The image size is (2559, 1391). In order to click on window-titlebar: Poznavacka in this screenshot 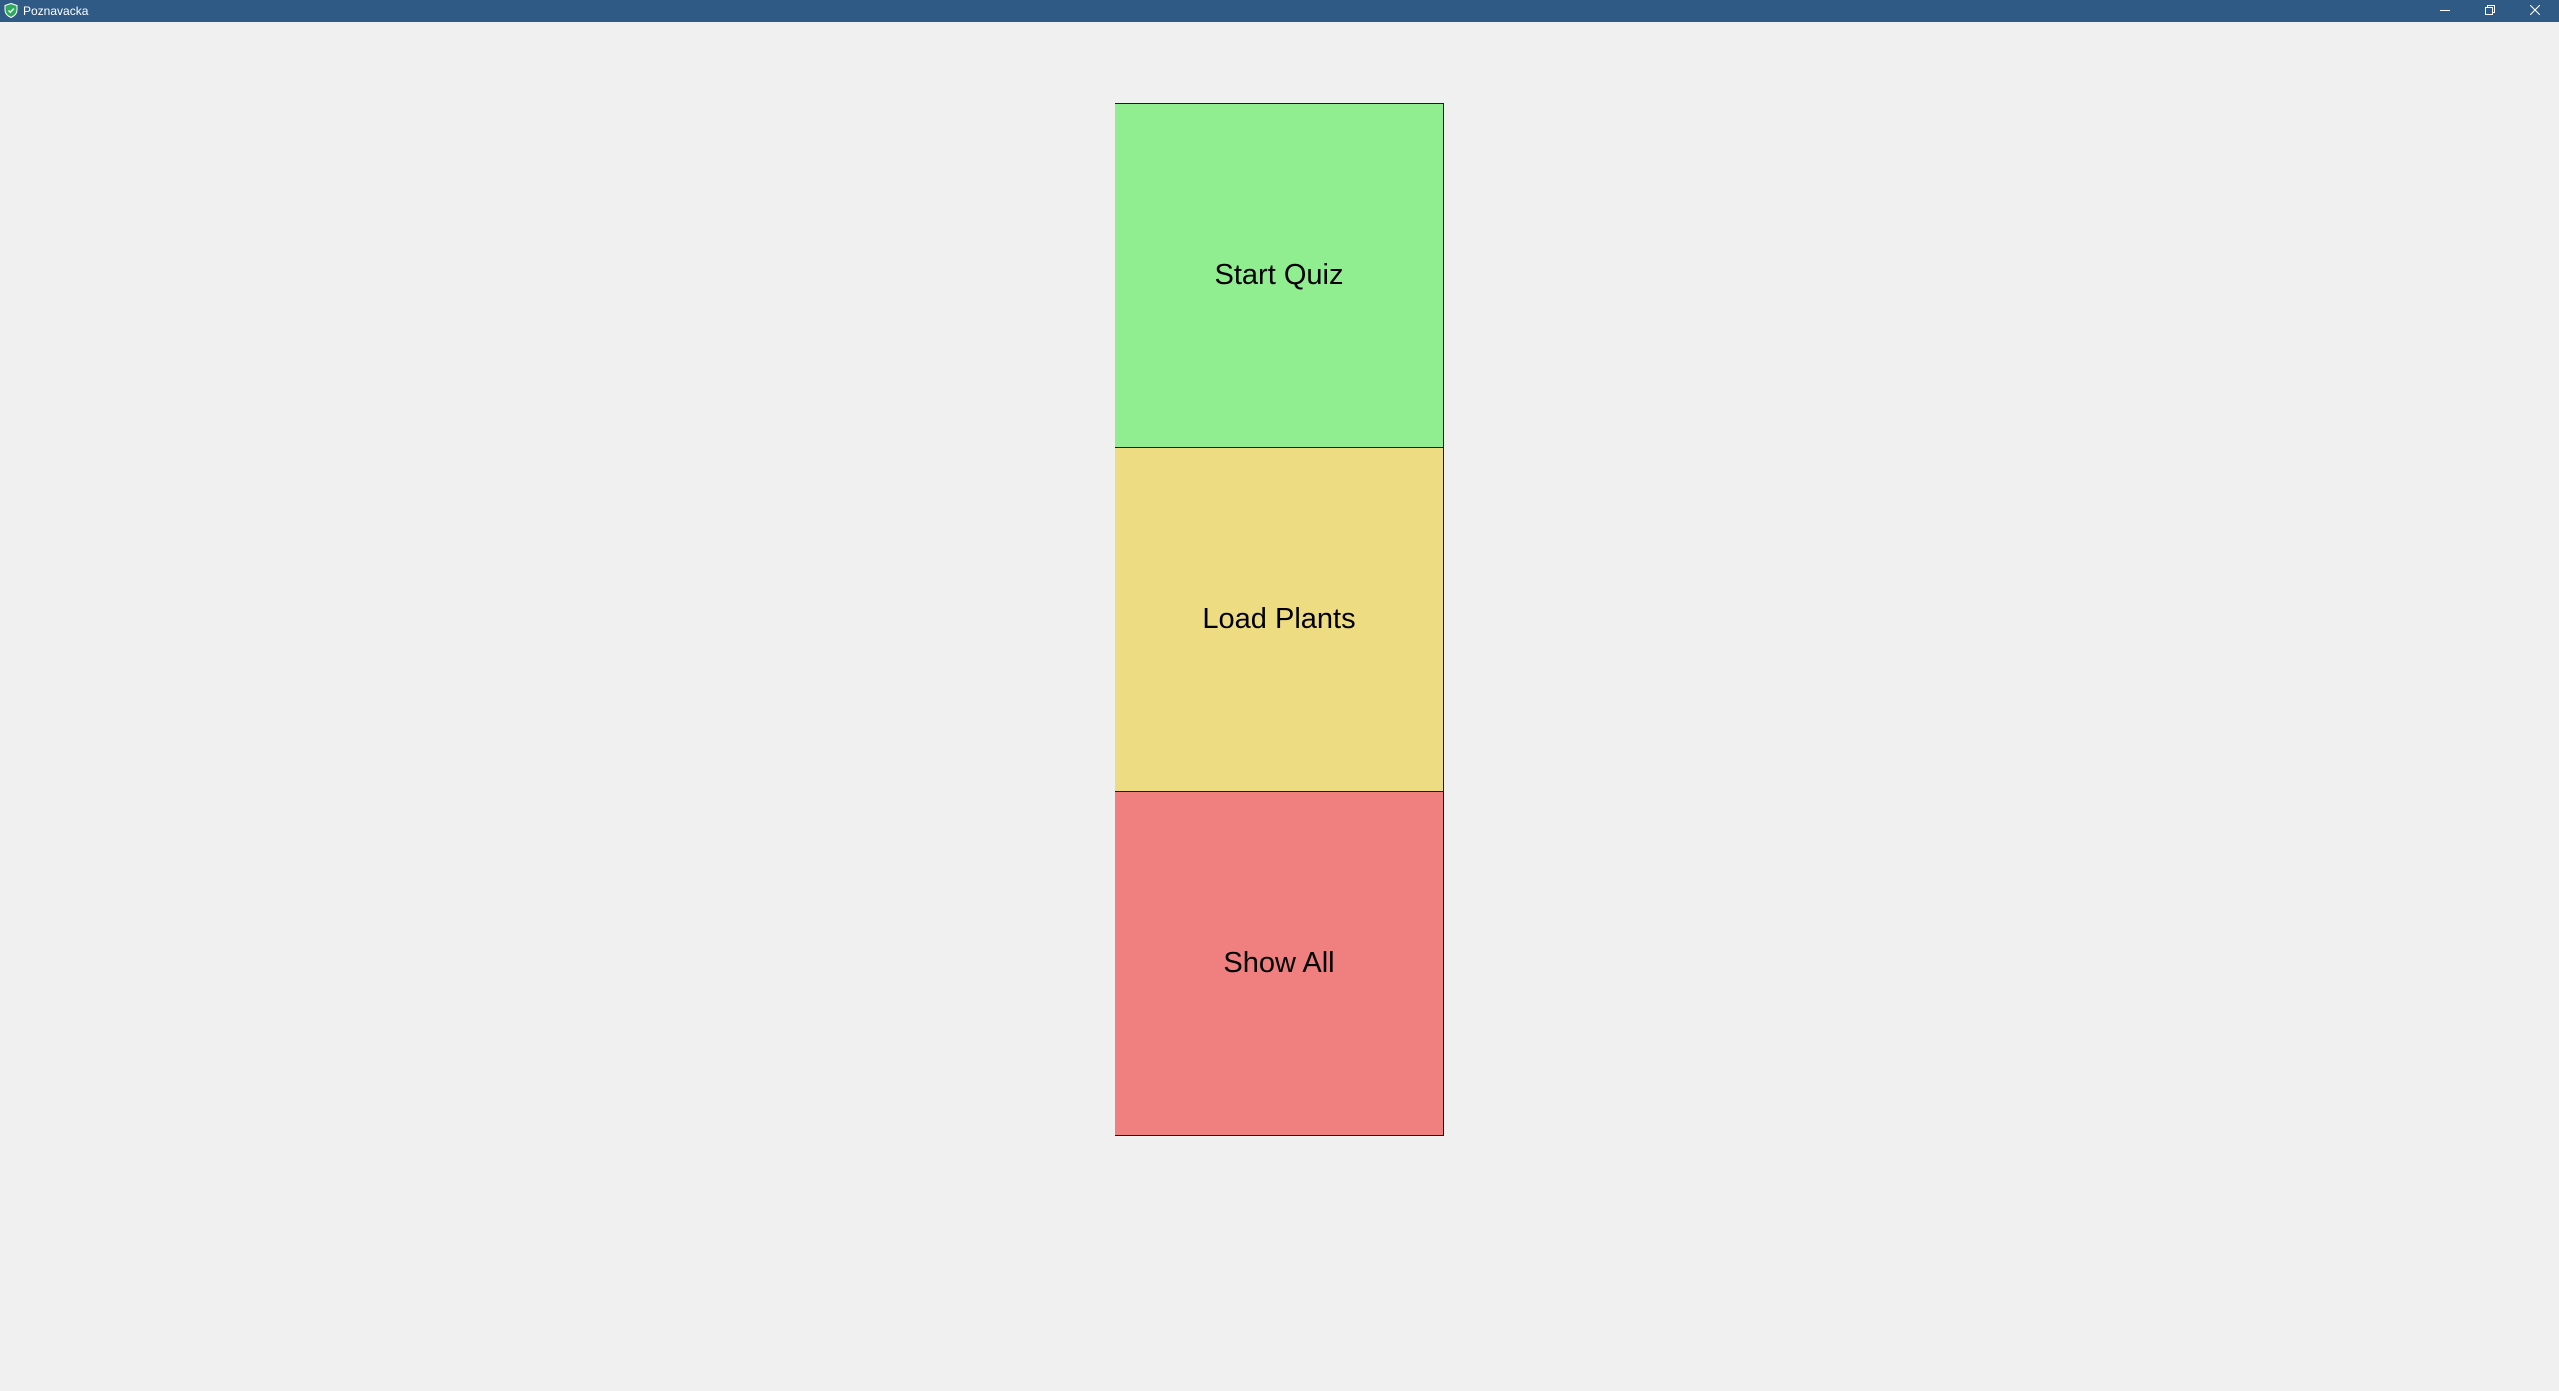, I will do `click(1279, 11)`.